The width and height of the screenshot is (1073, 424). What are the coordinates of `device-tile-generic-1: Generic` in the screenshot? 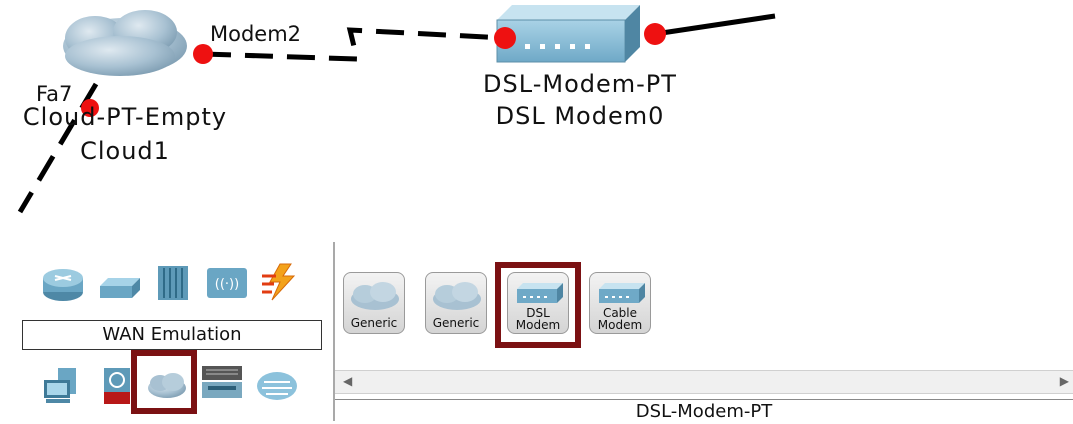 It's located at (374, 303).